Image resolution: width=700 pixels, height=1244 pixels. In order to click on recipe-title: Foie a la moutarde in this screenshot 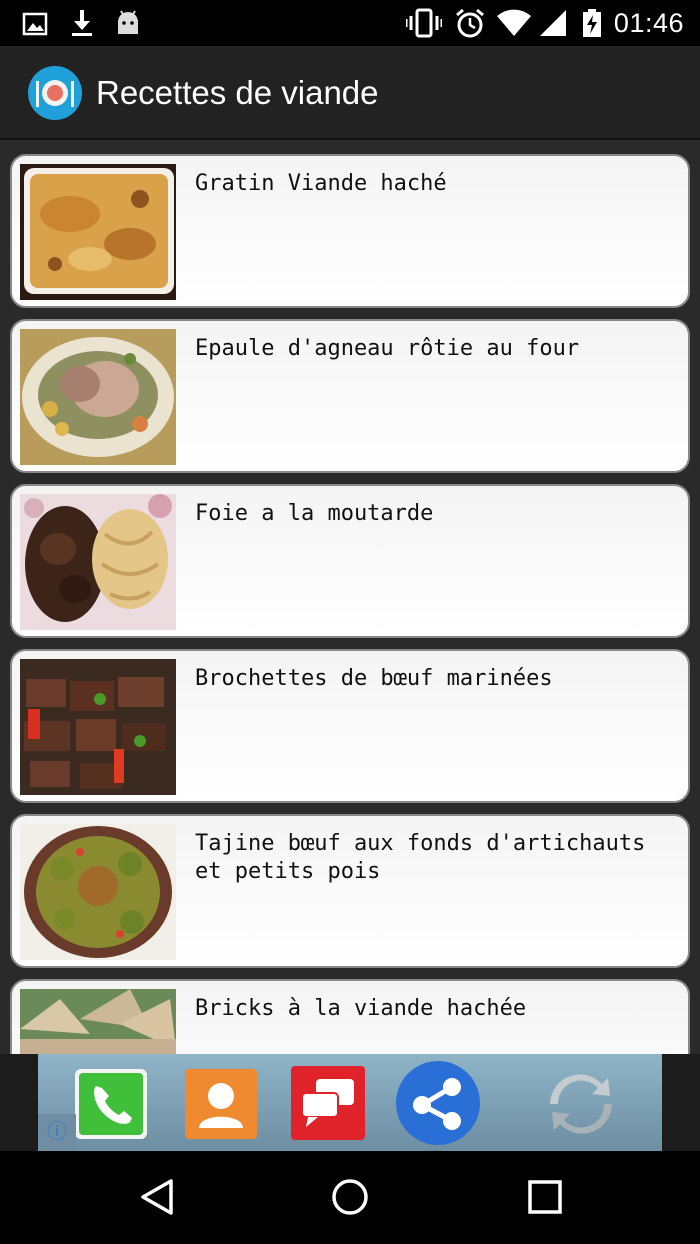, I will do `click(314, 513)`.